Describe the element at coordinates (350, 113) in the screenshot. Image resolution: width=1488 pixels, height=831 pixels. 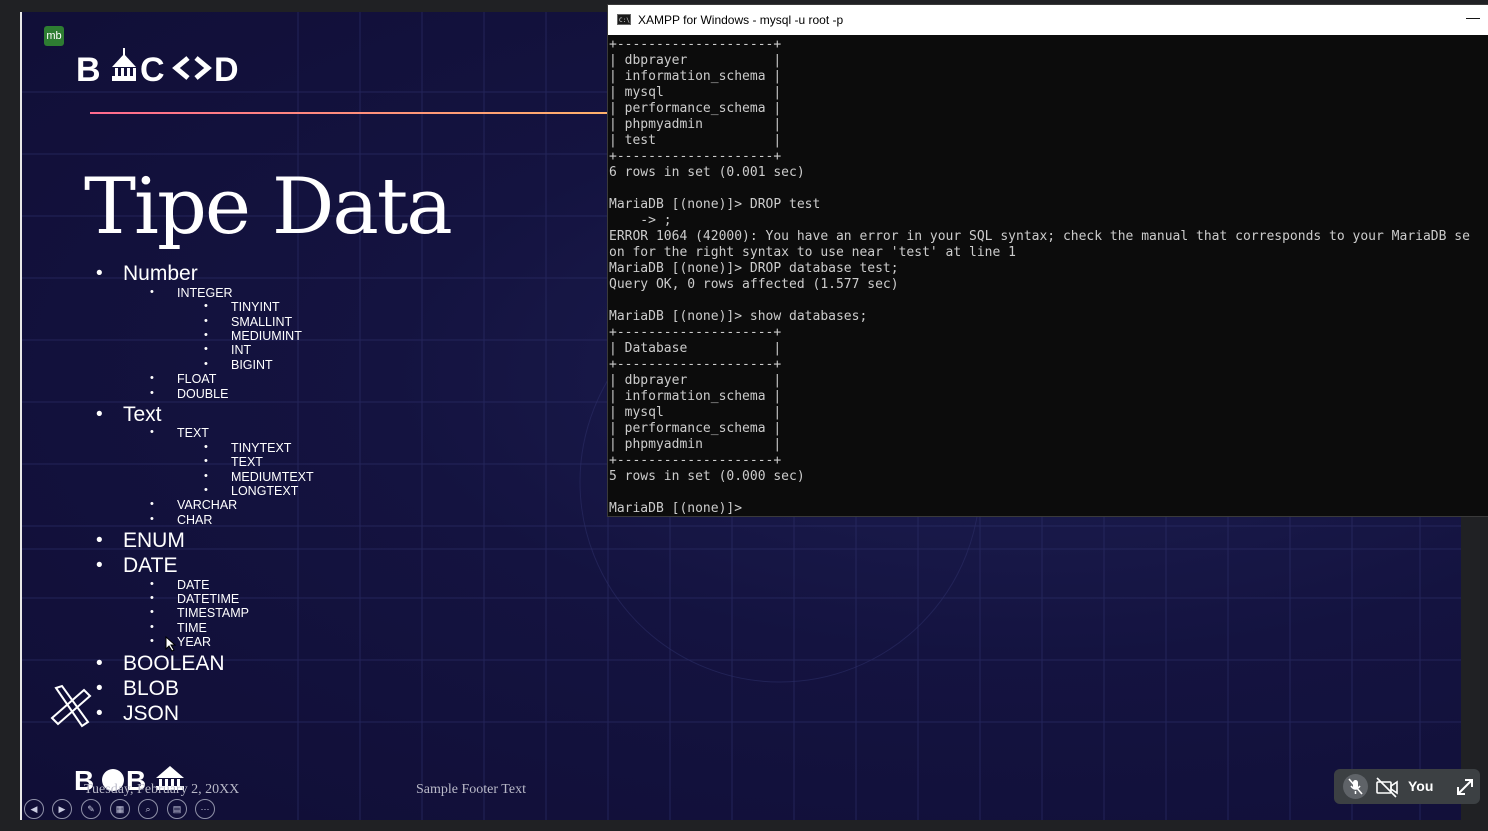
I see `title-accent-line` at that location.